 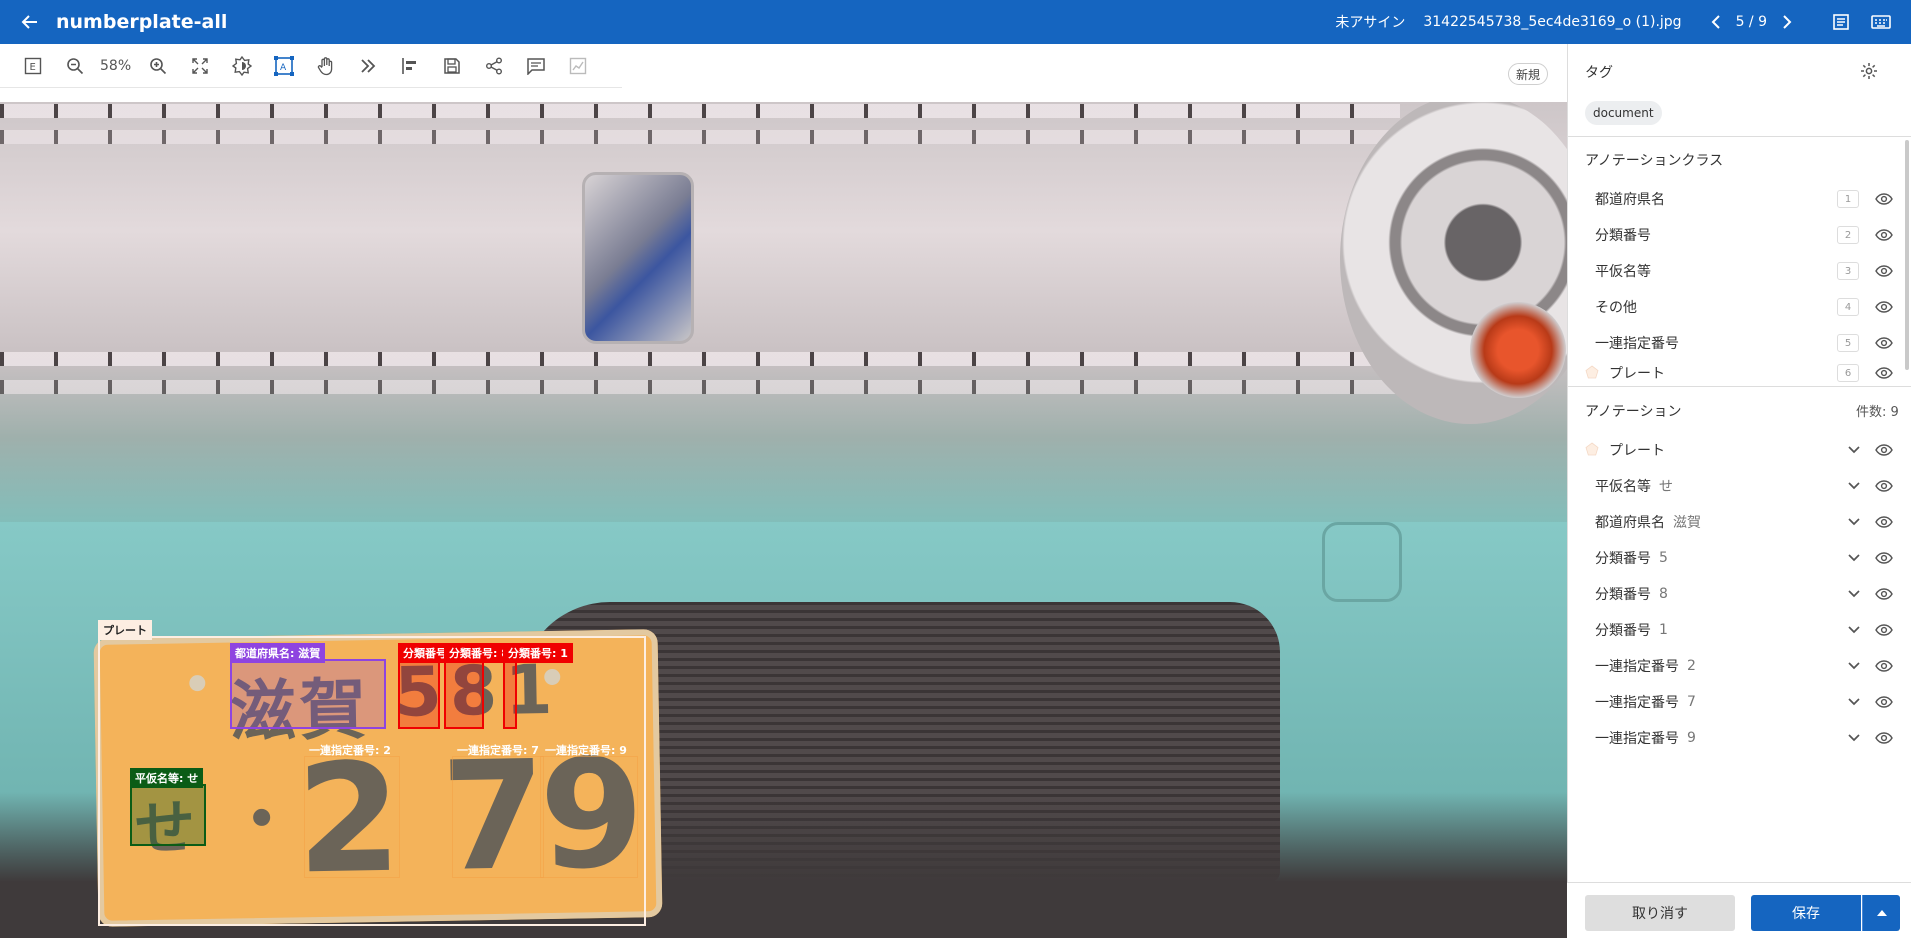 What do you see at coordinates (578, 66) in the screenshot?
I see `chart-icon` at bounding box center [578, 66].